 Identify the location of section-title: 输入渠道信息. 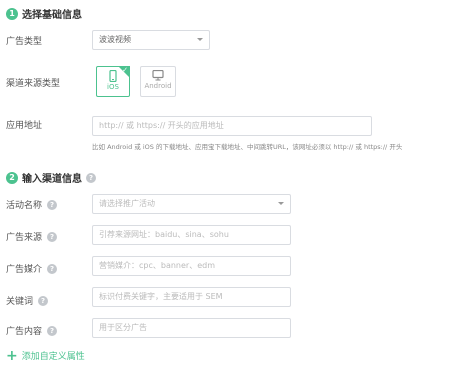
(52, 179).